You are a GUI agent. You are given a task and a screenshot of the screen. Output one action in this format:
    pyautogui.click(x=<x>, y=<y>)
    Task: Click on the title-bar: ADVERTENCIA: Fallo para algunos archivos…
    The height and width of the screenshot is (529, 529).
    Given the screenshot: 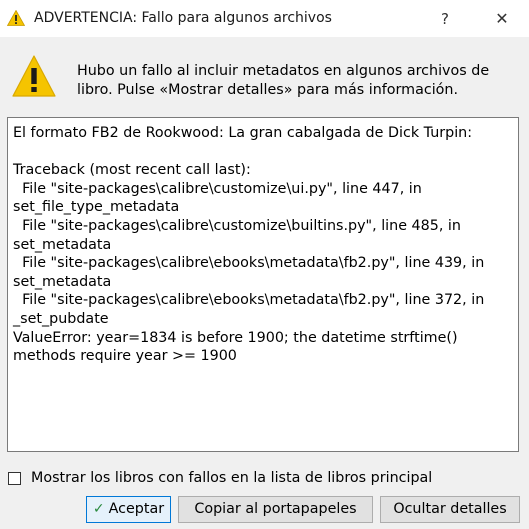 What is the action you would take?
    pyautogui.click(x=264, y=18)
    